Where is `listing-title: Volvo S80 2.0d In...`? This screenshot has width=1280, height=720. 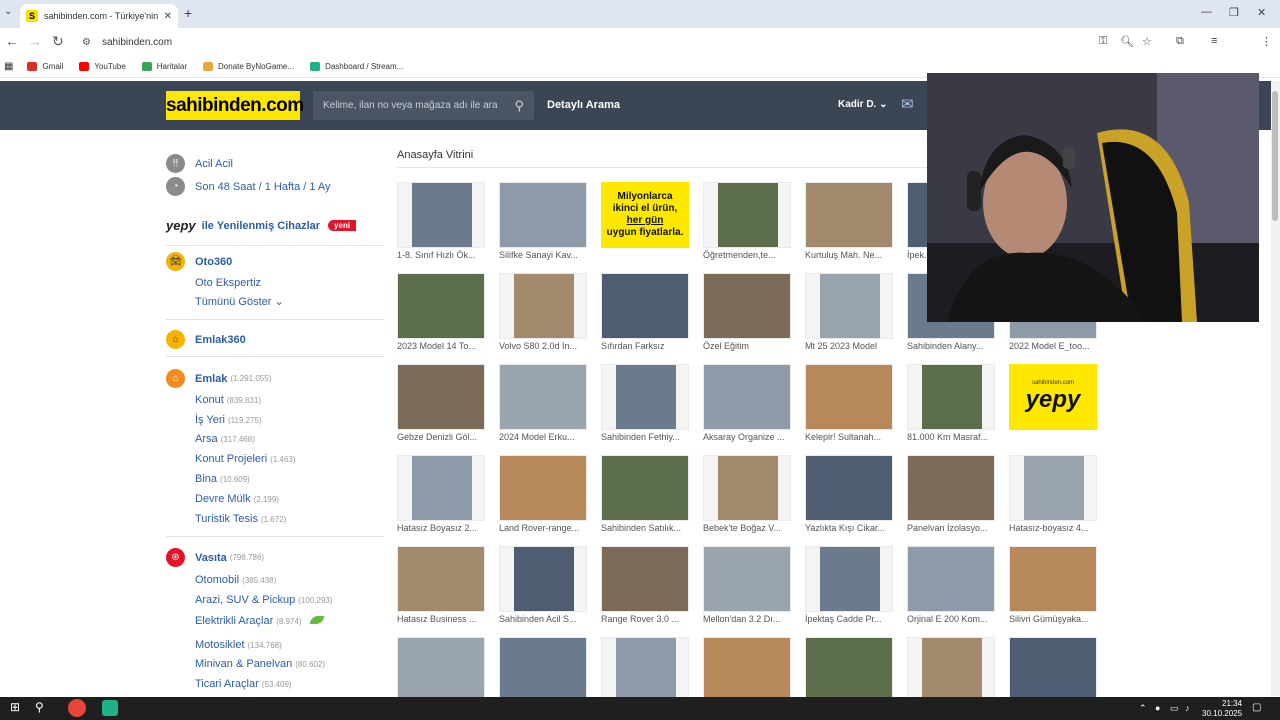
listing-title: Volvo S80 2.0d In... is located at coordinates (547, 346).